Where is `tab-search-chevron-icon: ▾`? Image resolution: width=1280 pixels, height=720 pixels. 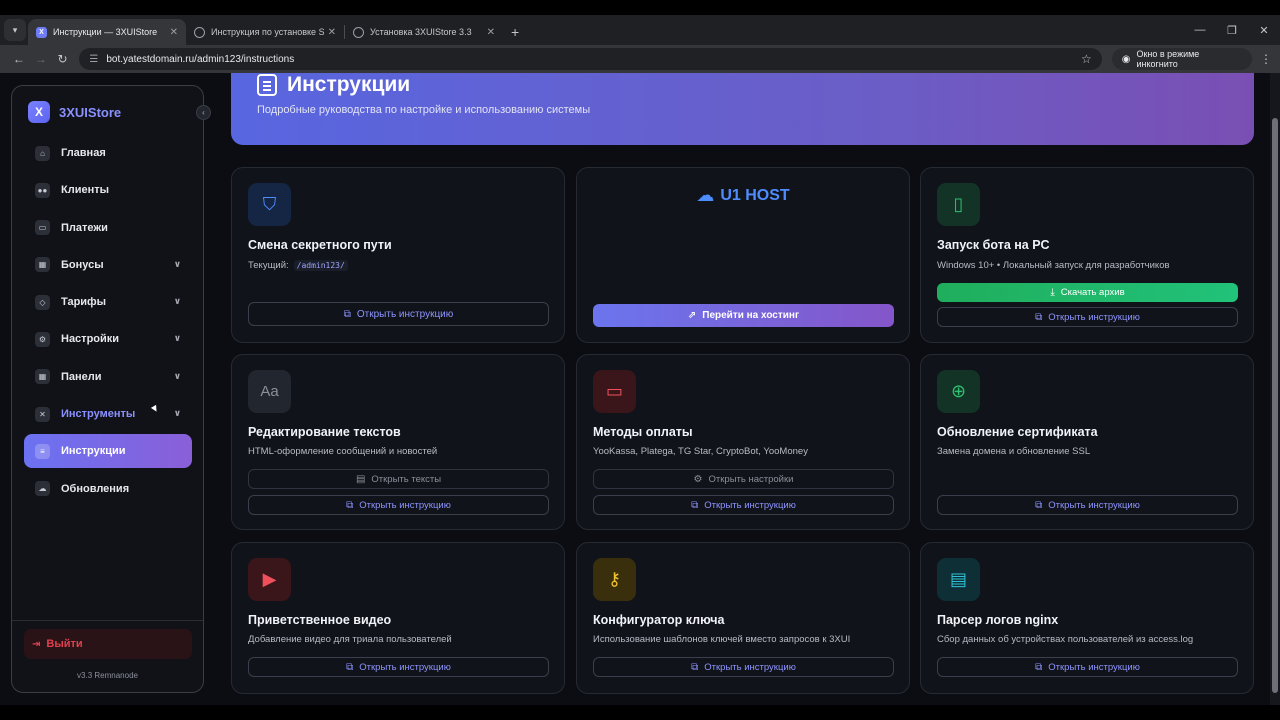
tab-search-chevron-icon: ▾ is located at coordinates (15, 30).